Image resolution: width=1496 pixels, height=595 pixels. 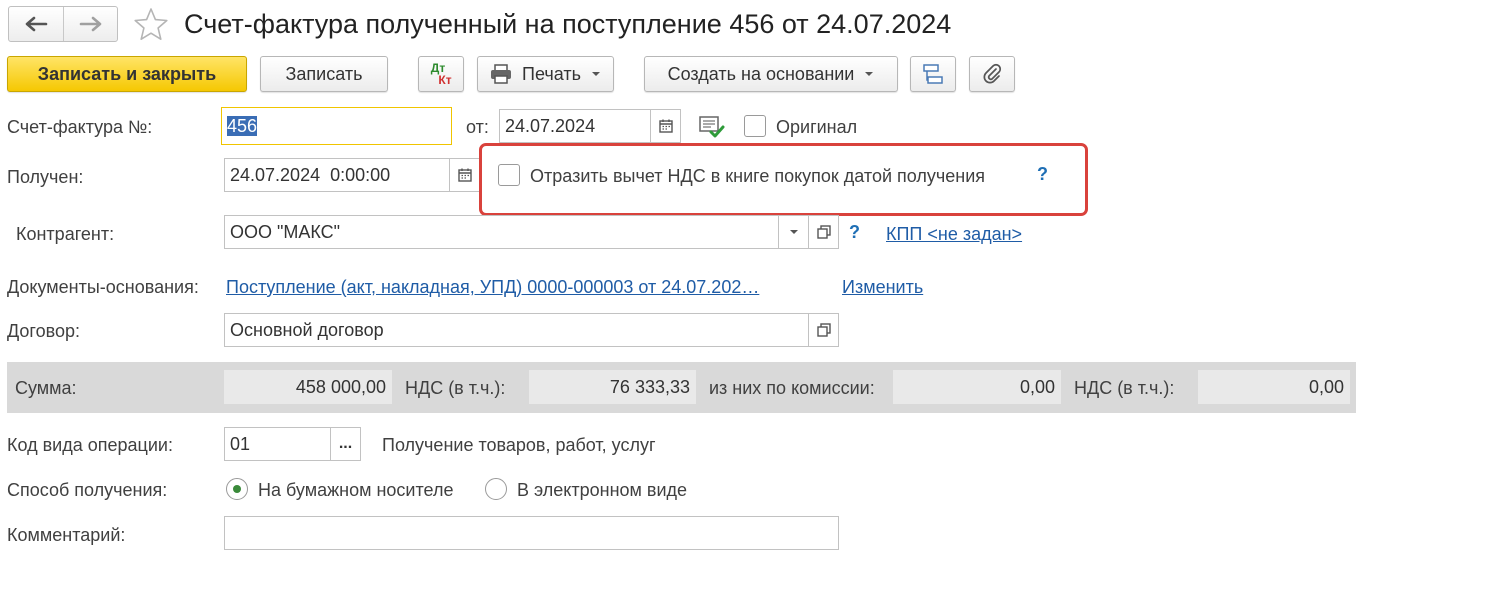 What do you see at coordinates (308, 387) in the screenshot?
I see `sum-value: 458 000,00` at bounding box center [308, 387].